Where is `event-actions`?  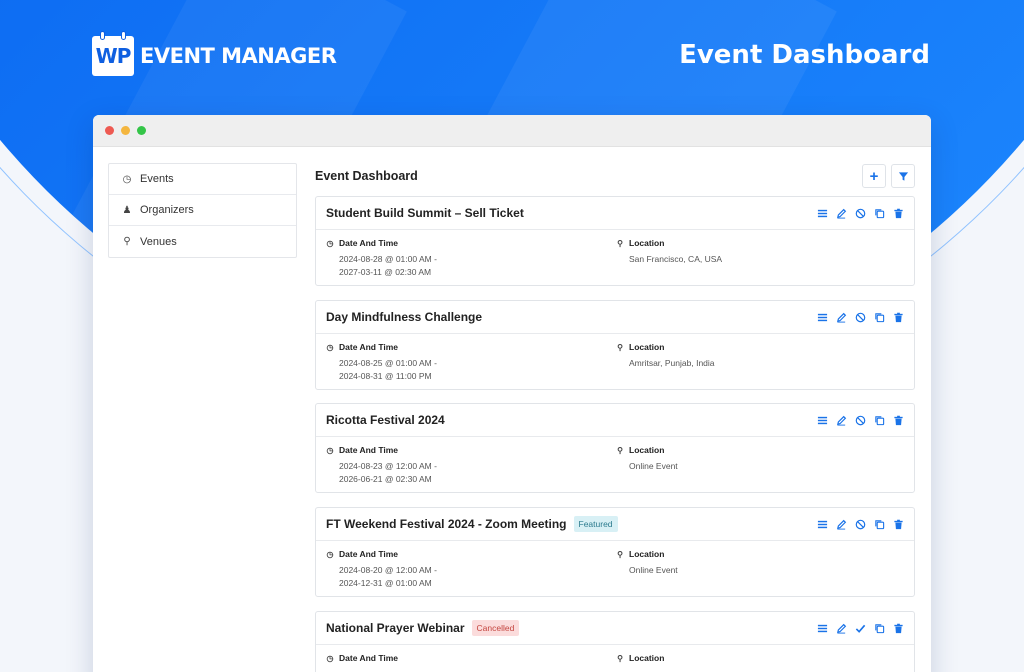 event-actions is located at coordinates (860, 420).